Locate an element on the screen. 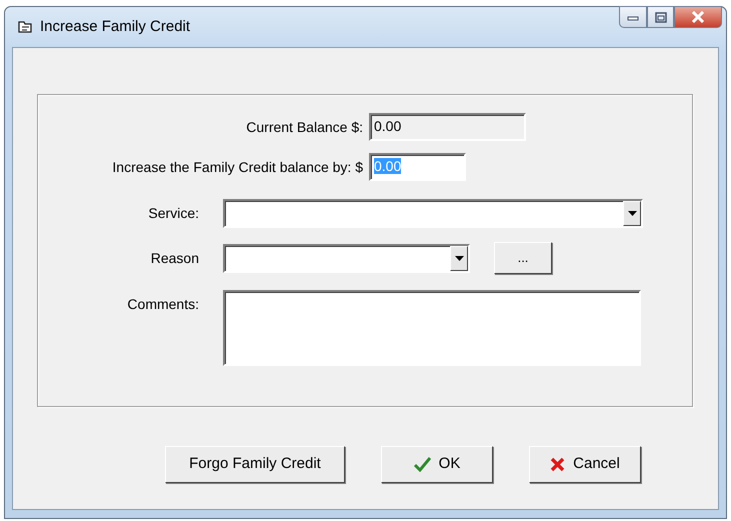 The width and height of the screenshot is (731, 521). service-dropdown is located at coordinates (433, 213).